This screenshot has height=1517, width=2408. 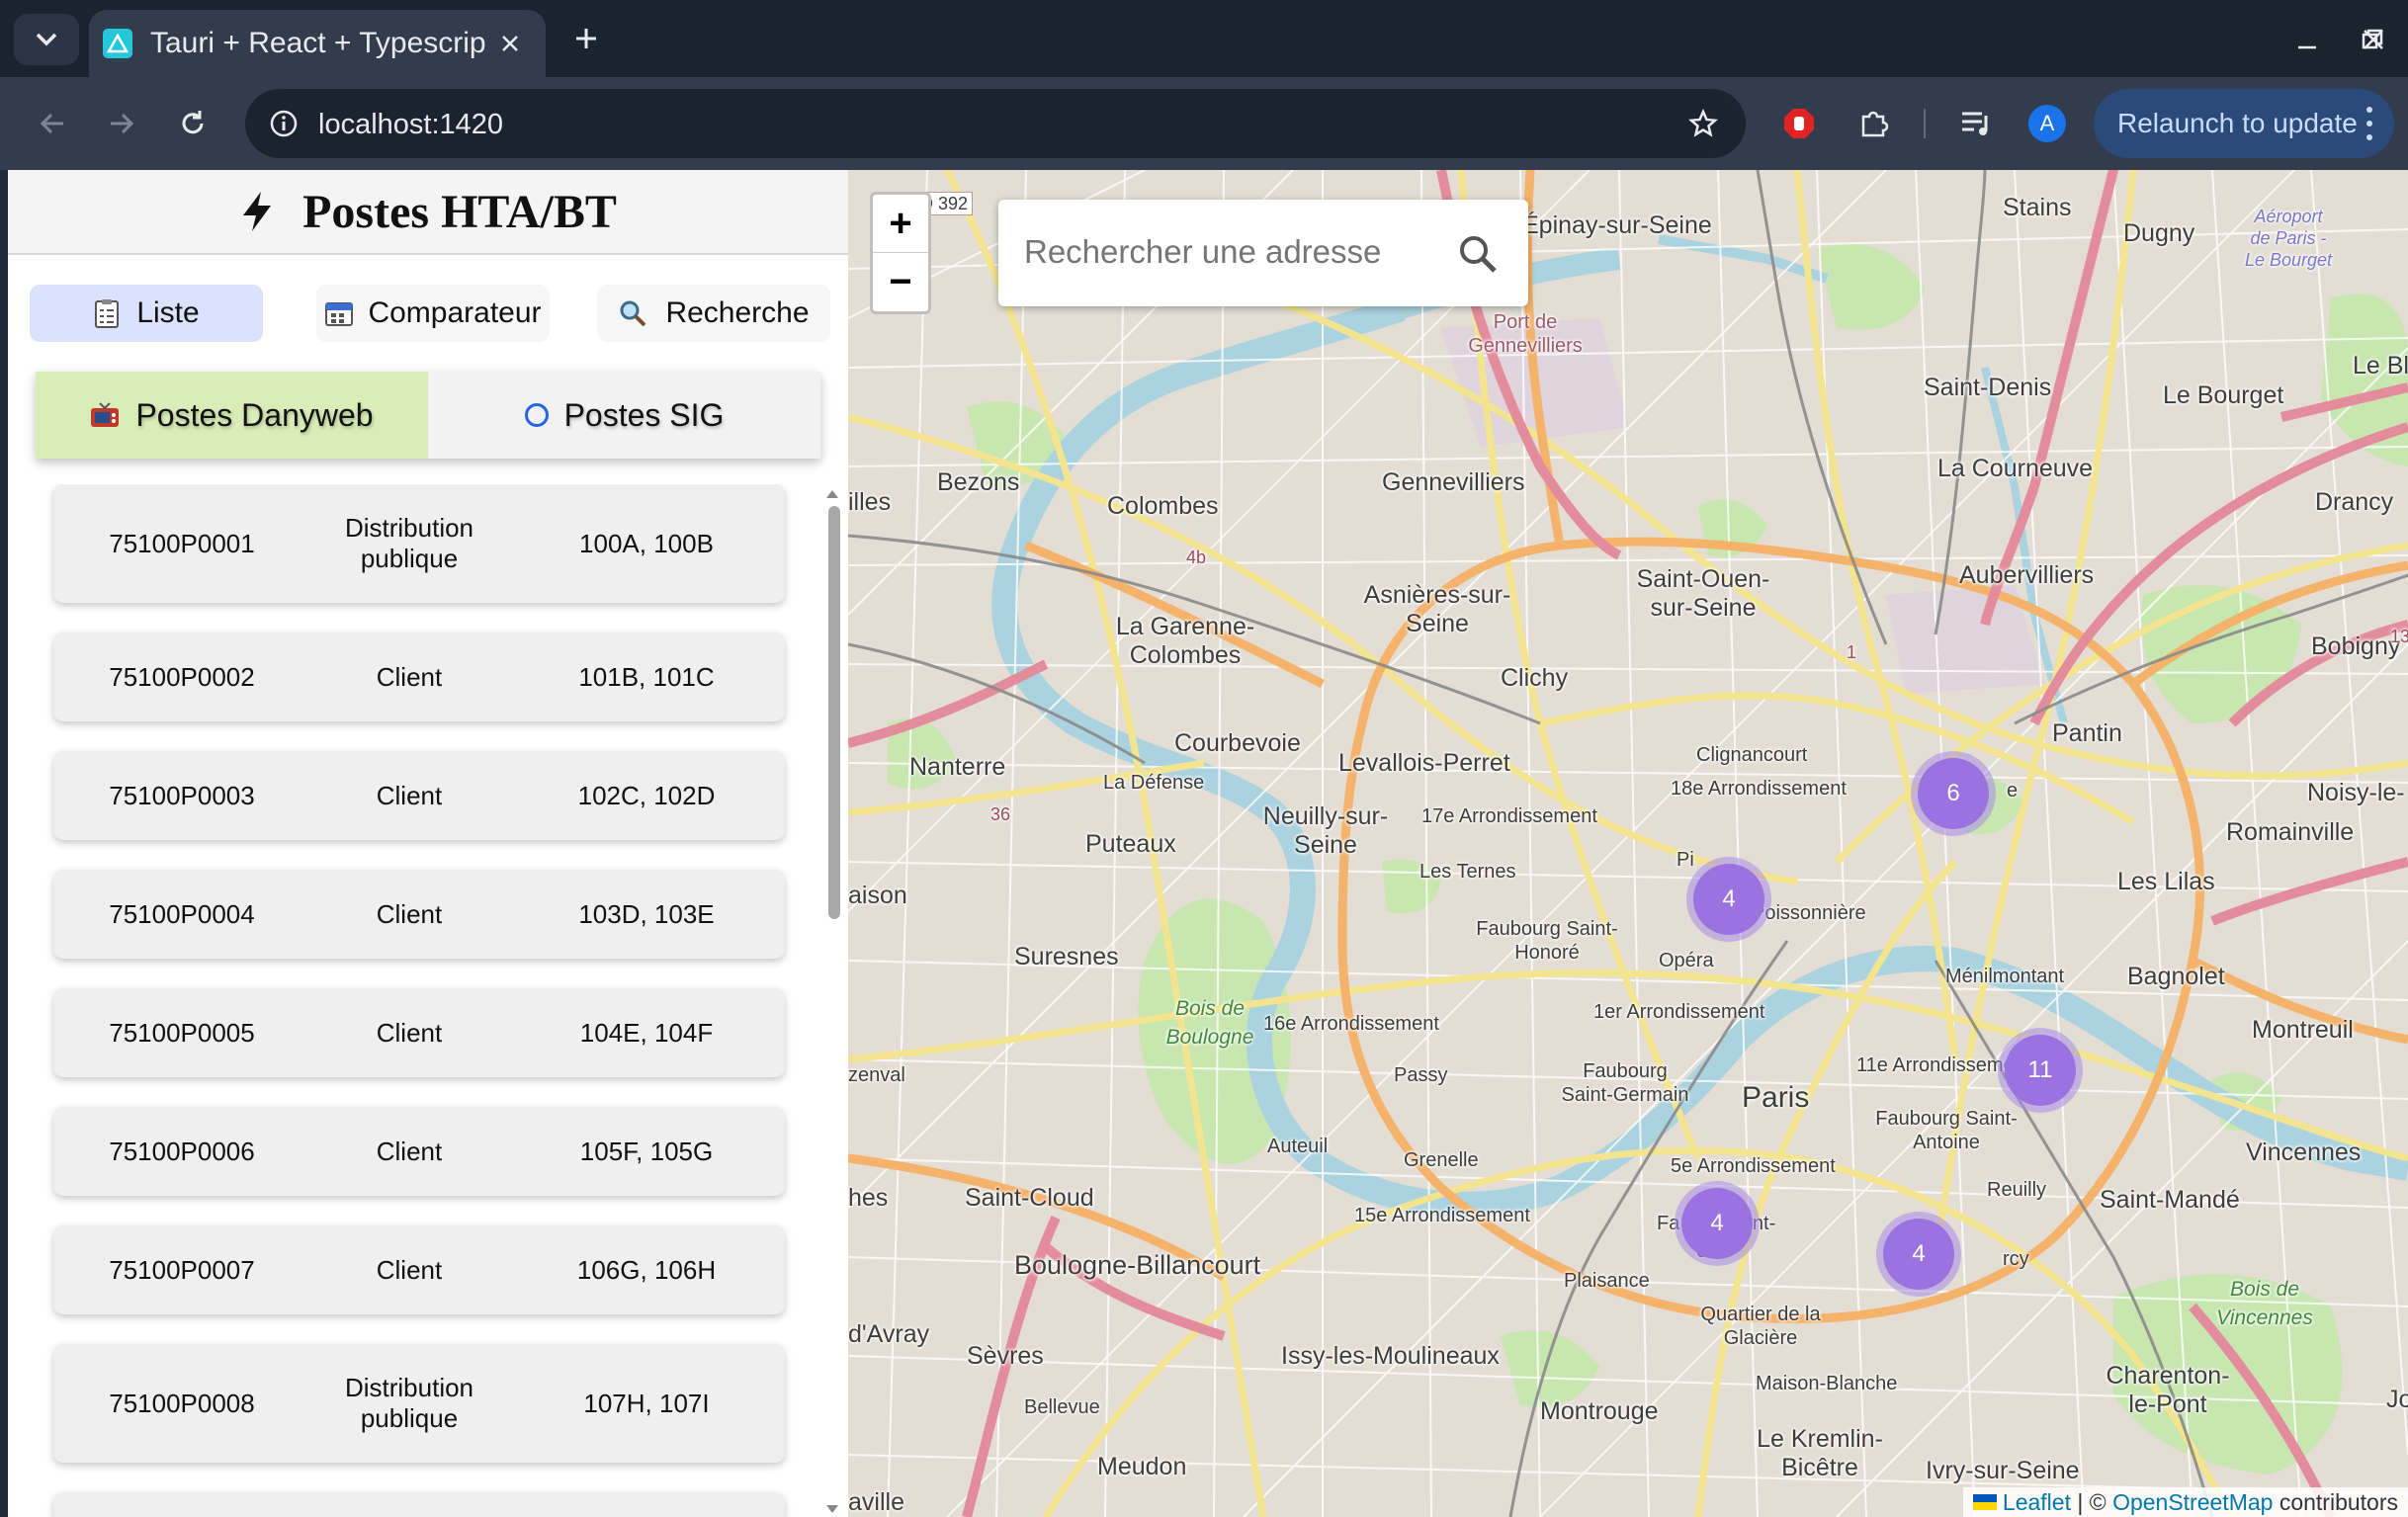 What do you see at coordinates (1437, 609) in the screenshot?
I see `map-label: Asnières-sur-Seine` at bounding box center [1437, 609].